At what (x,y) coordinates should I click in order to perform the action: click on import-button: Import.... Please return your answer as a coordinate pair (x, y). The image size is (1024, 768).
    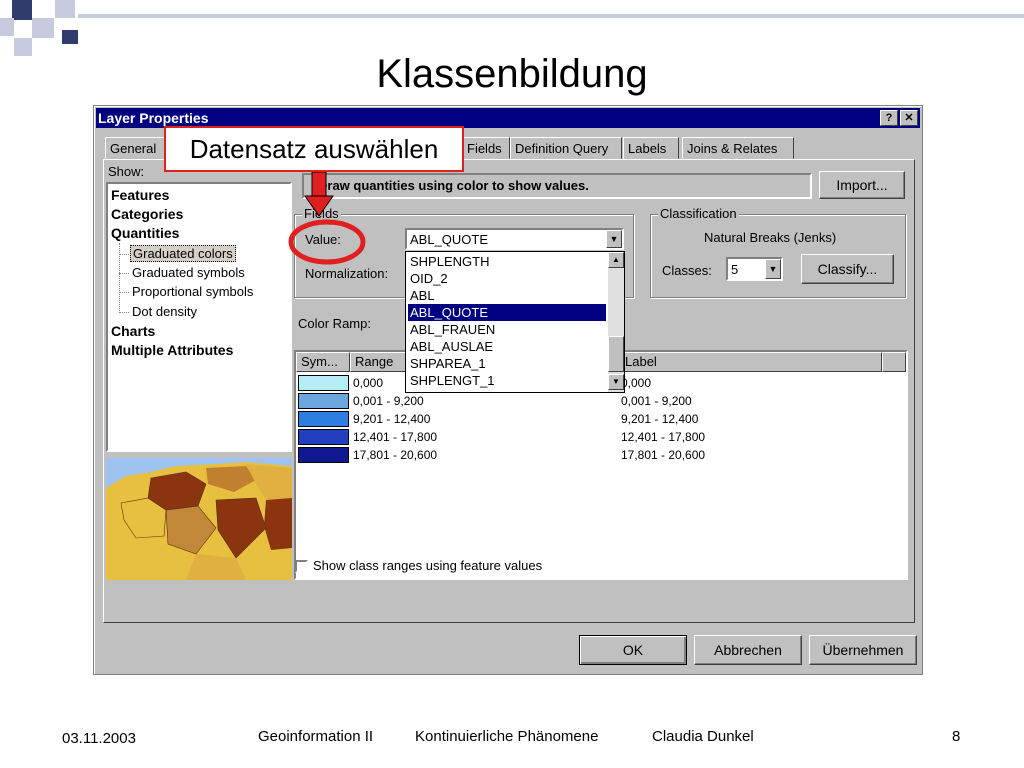
    Looking at the image, I should click on (862, 185).